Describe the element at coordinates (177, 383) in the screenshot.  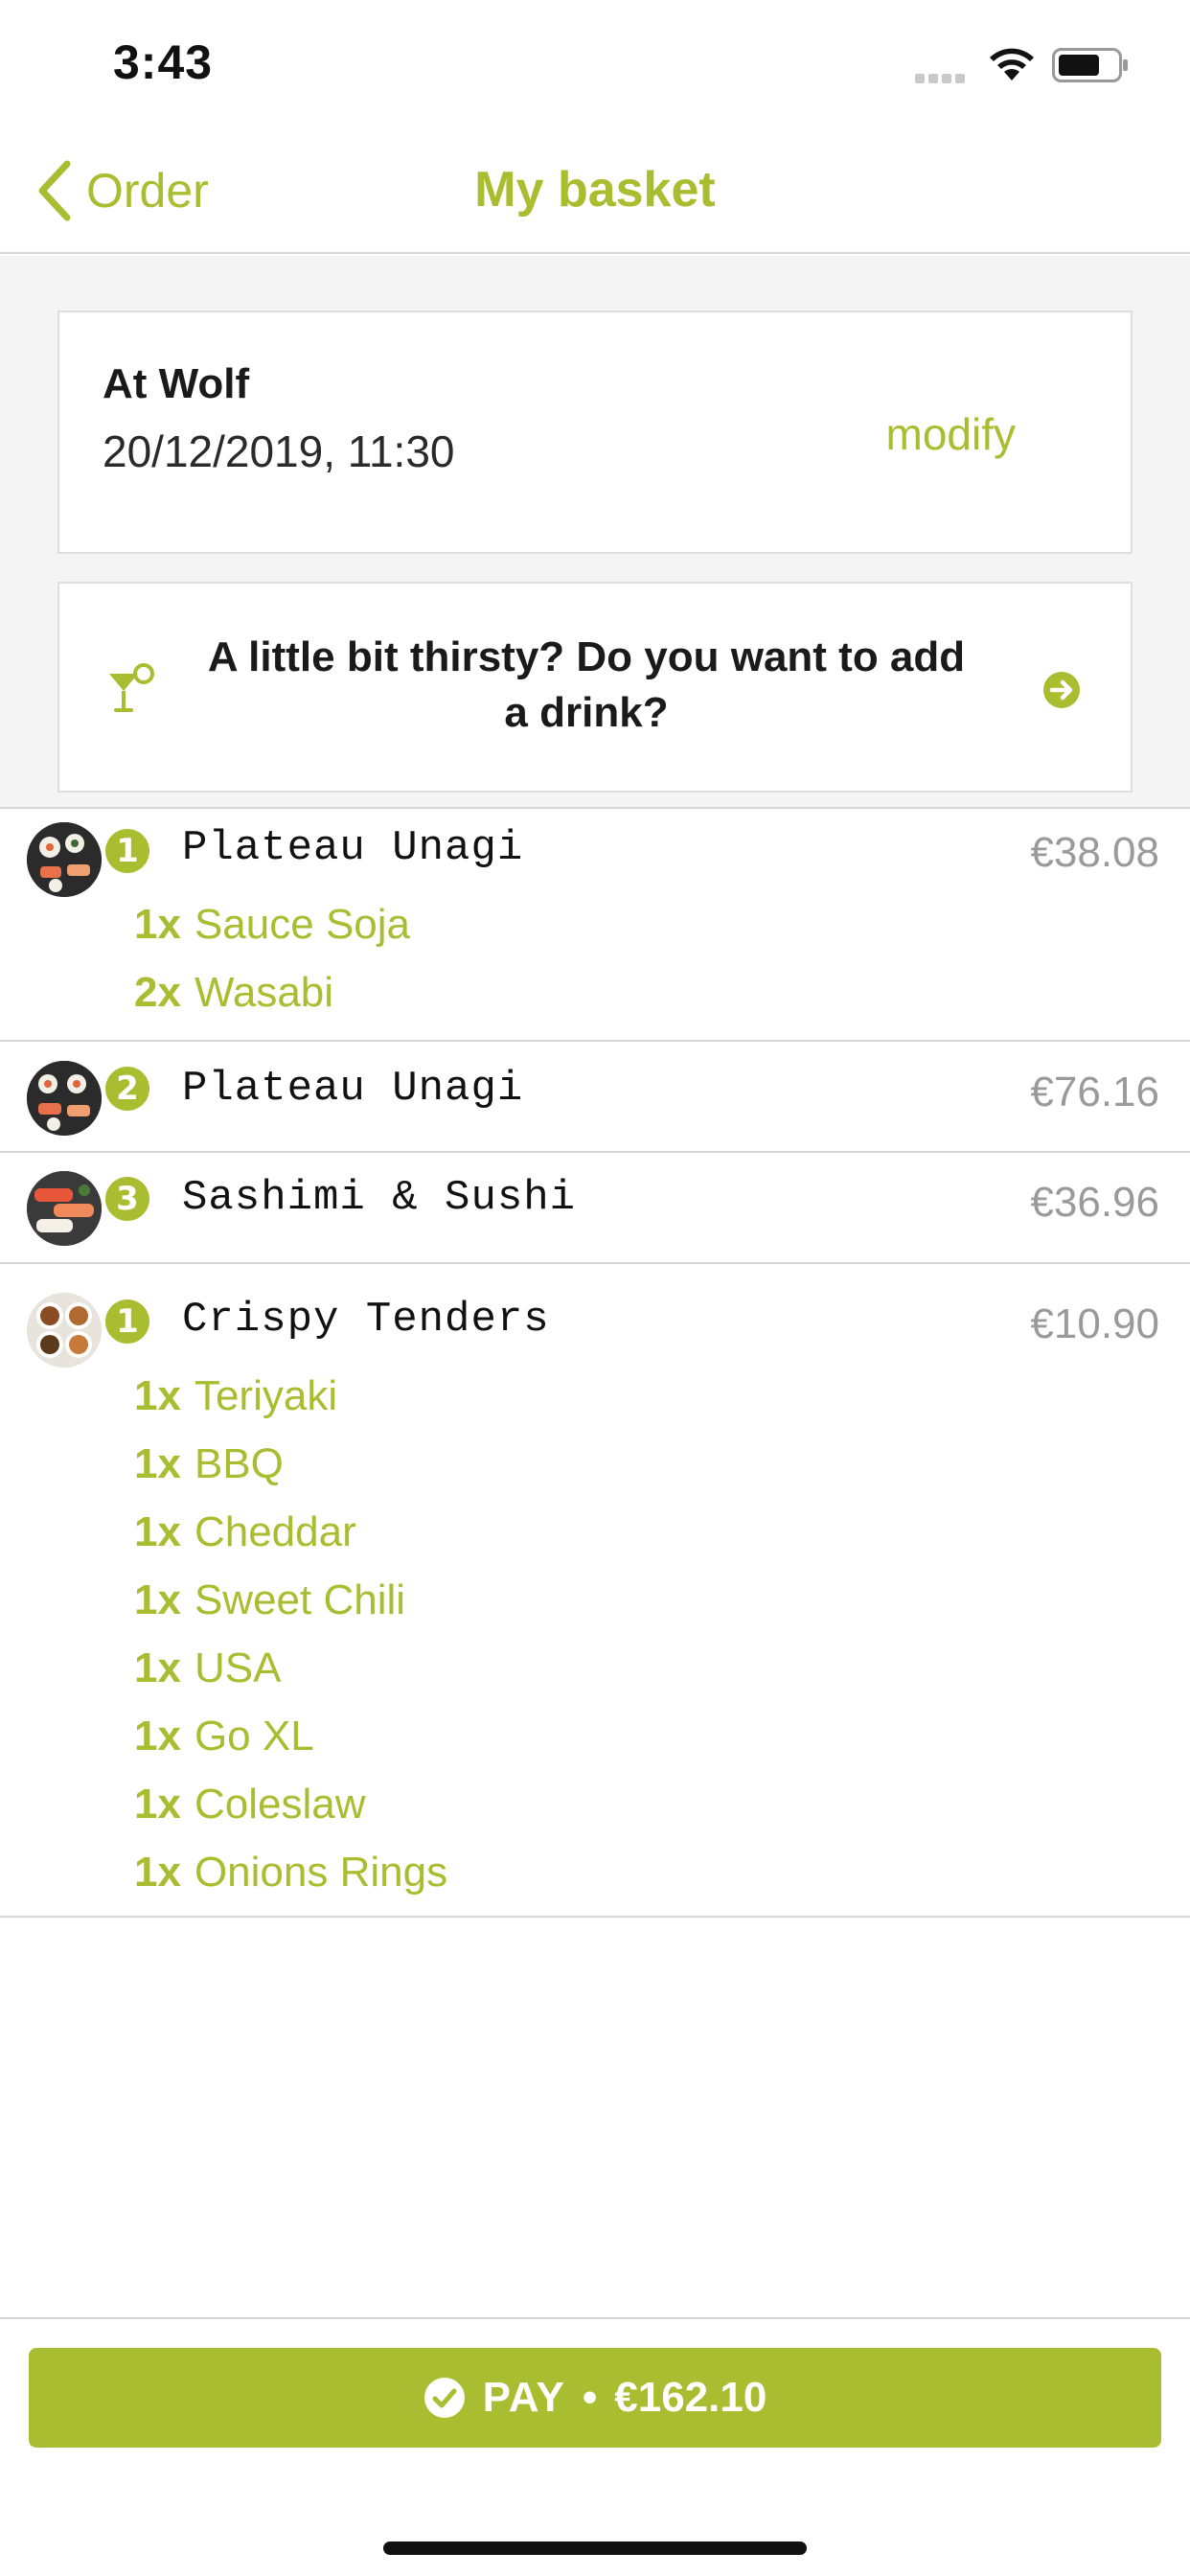
I see `pickup-location: At Wolf` at that location.